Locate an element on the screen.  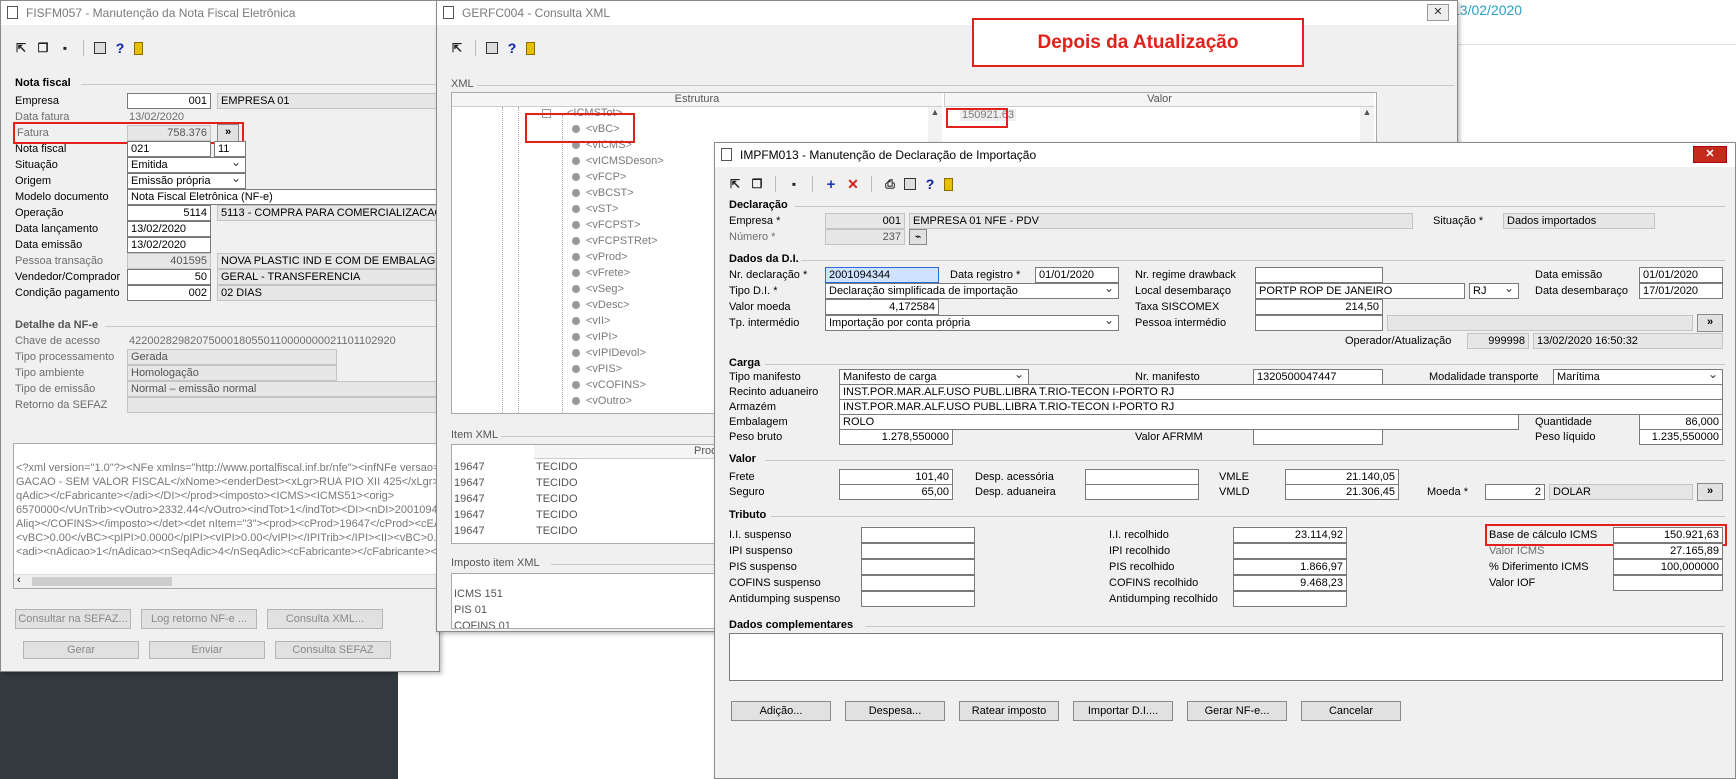
tipo-manifesto-select: Manifesto de carga is located at coordinates (934, 377).